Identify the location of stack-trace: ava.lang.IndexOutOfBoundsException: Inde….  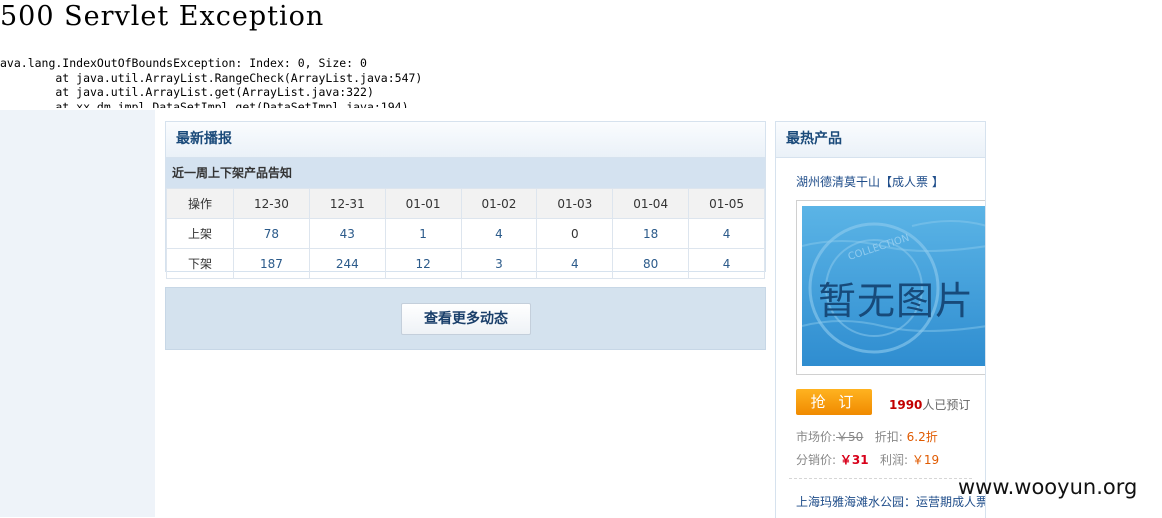
(211, 82).